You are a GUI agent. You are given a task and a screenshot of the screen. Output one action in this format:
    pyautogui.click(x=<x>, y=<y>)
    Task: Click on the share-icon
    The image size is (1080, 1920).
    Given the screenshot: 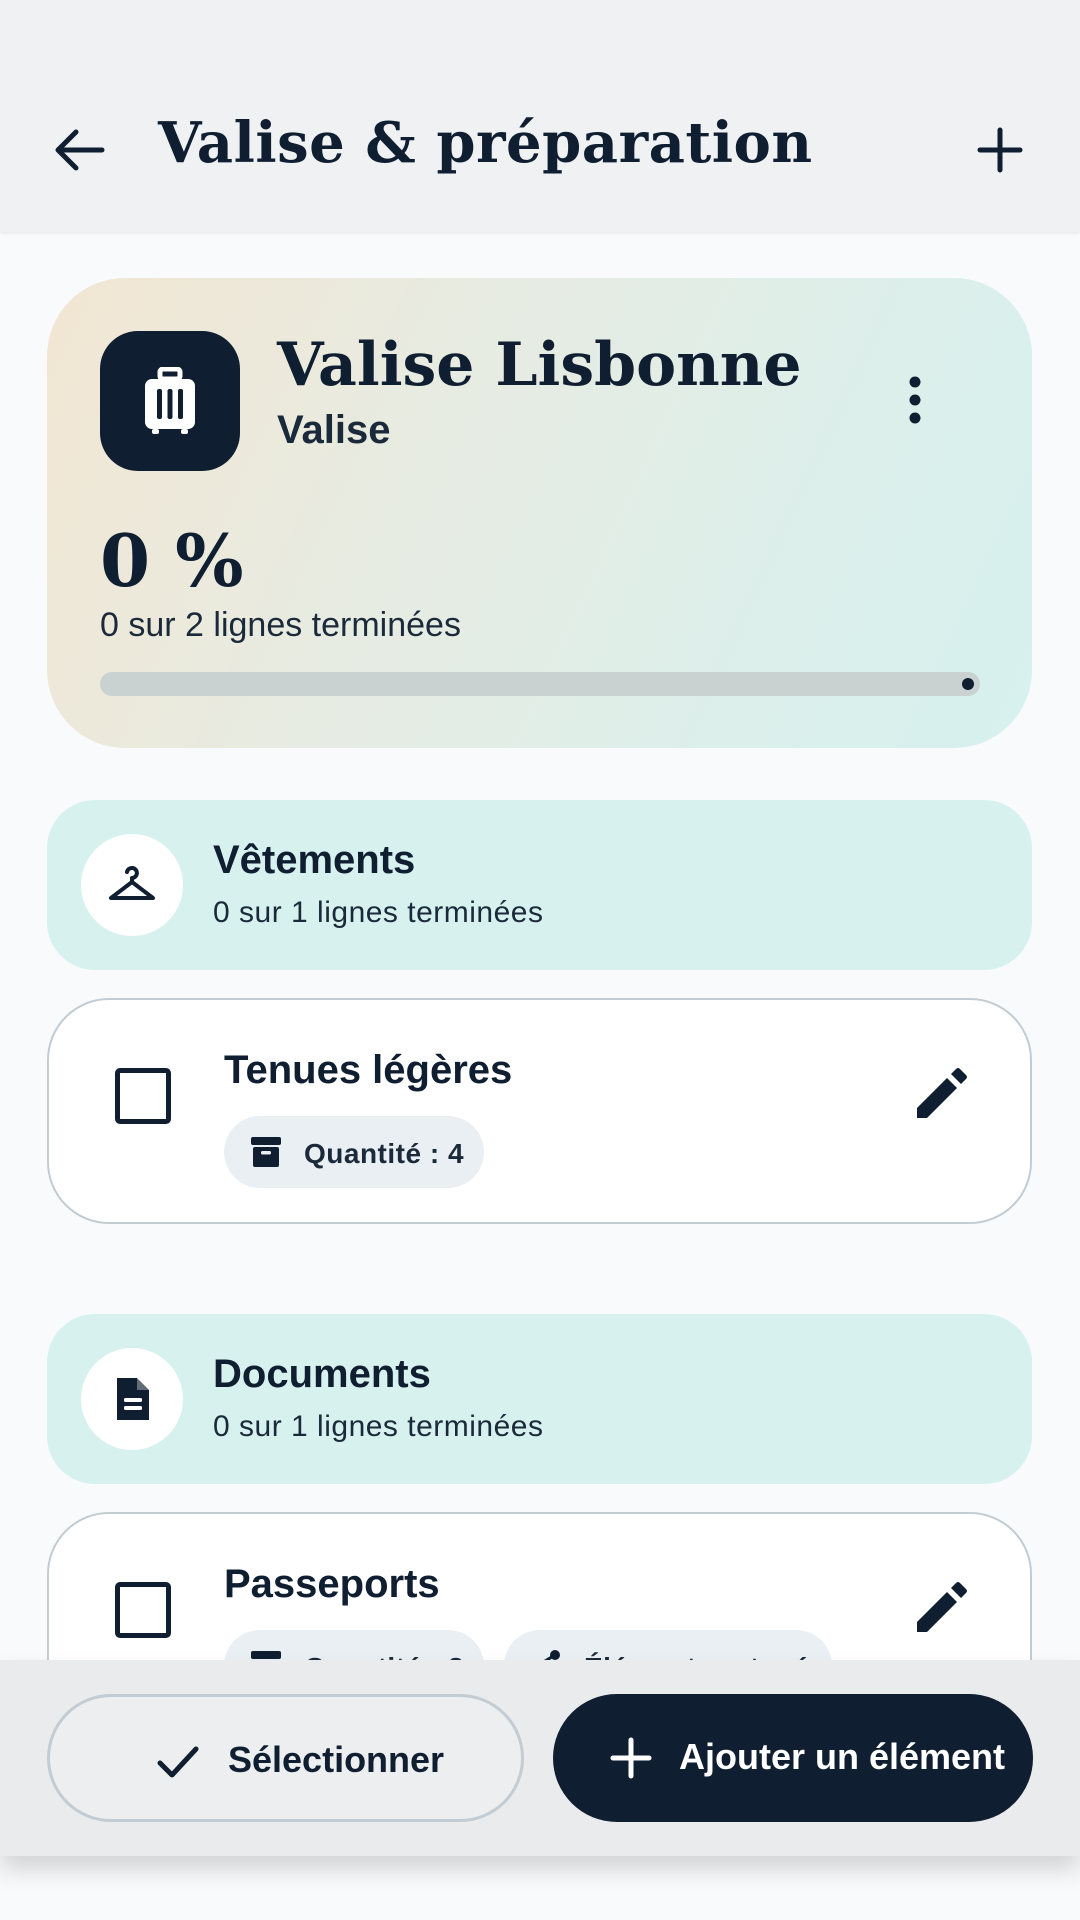 What is the action you would take?
    pyautogui.click(x=551, y=1655)
    